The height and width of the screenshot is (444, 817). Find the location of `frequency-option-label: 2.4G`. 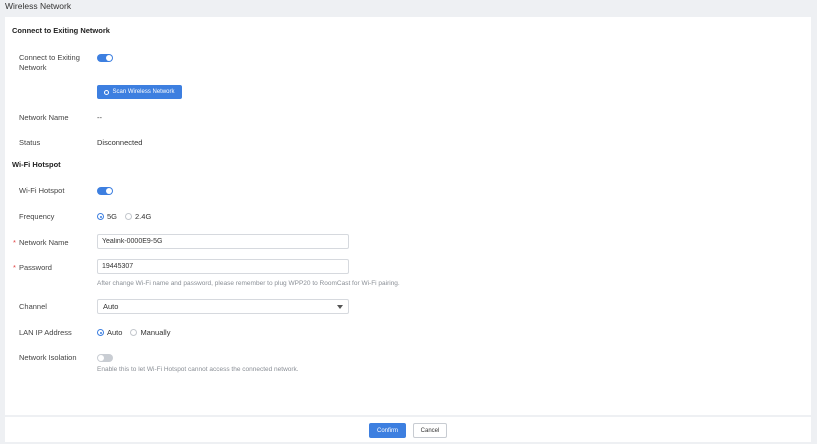

frequency-option-label: 2.4G is located at coordinates (143, 216).